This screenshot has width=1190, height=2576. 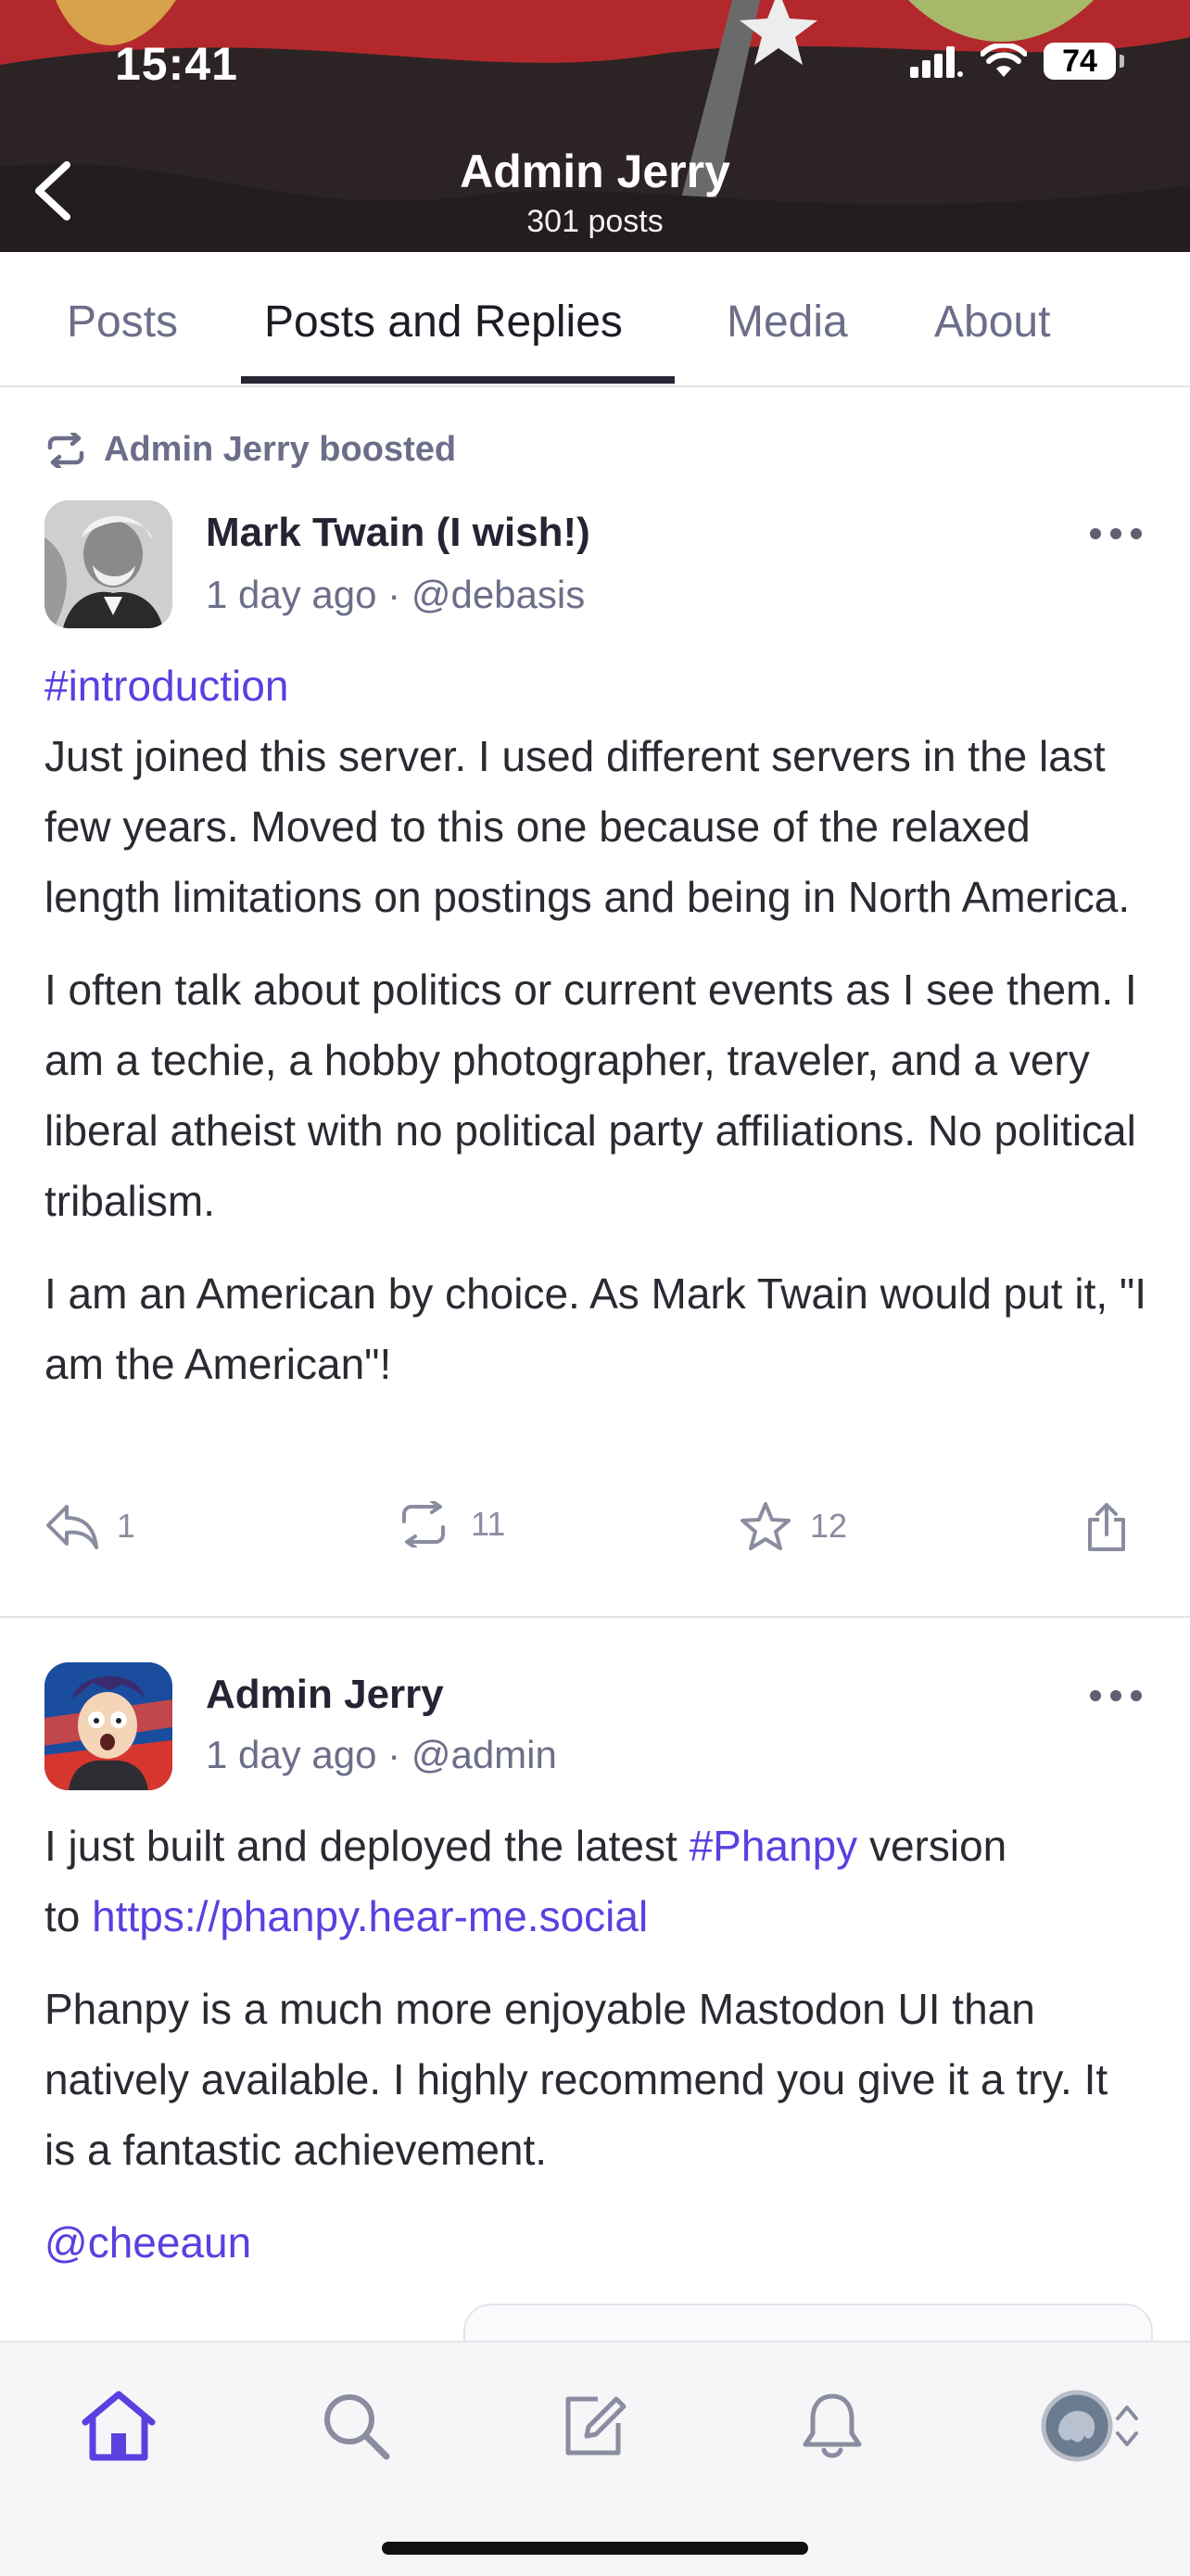 I want to click on home-indicator, so click(x=595, y=2548).